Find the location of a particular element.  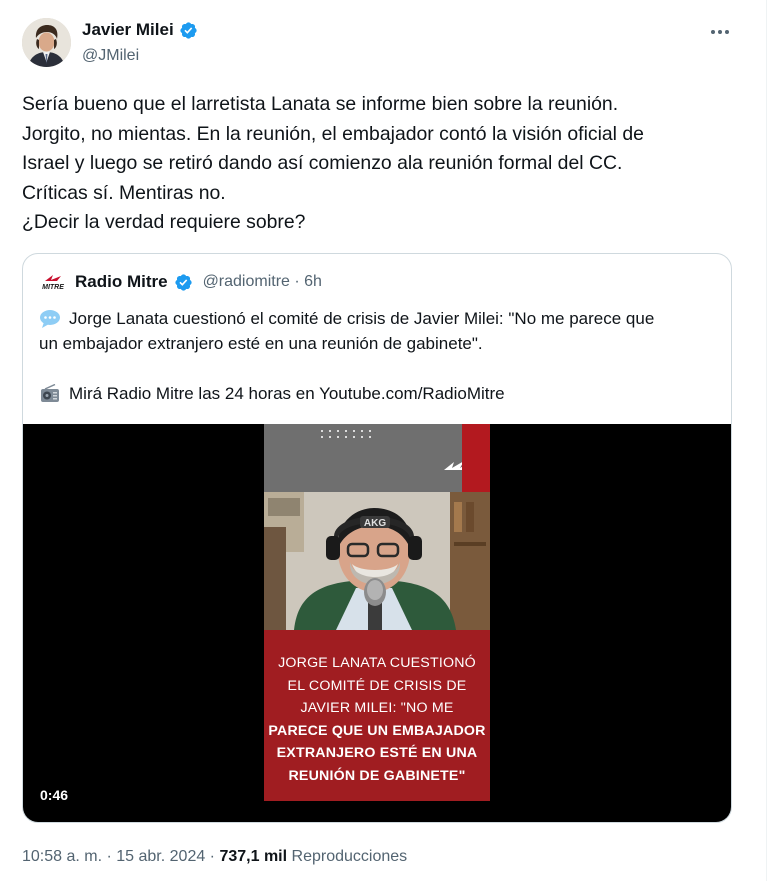

svg-text: MITRE is located at coordinates (53, 287).